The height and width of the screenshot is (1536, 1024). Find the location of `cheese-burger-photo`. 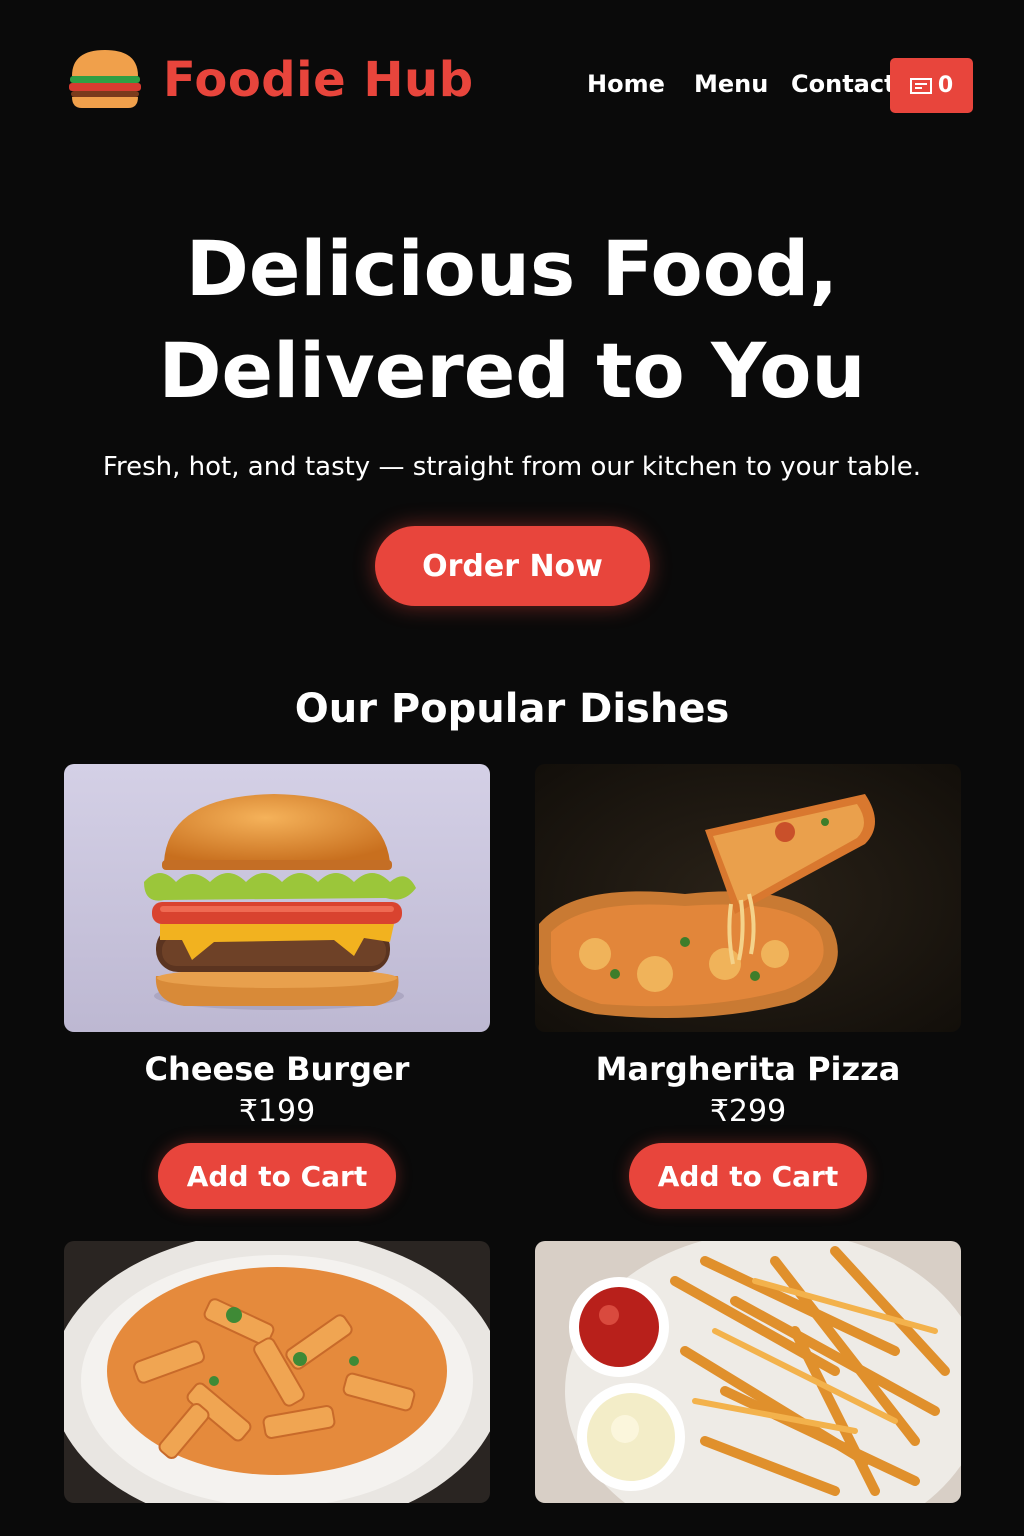

cheese-burger-photo is located at coordinates (277, 898).